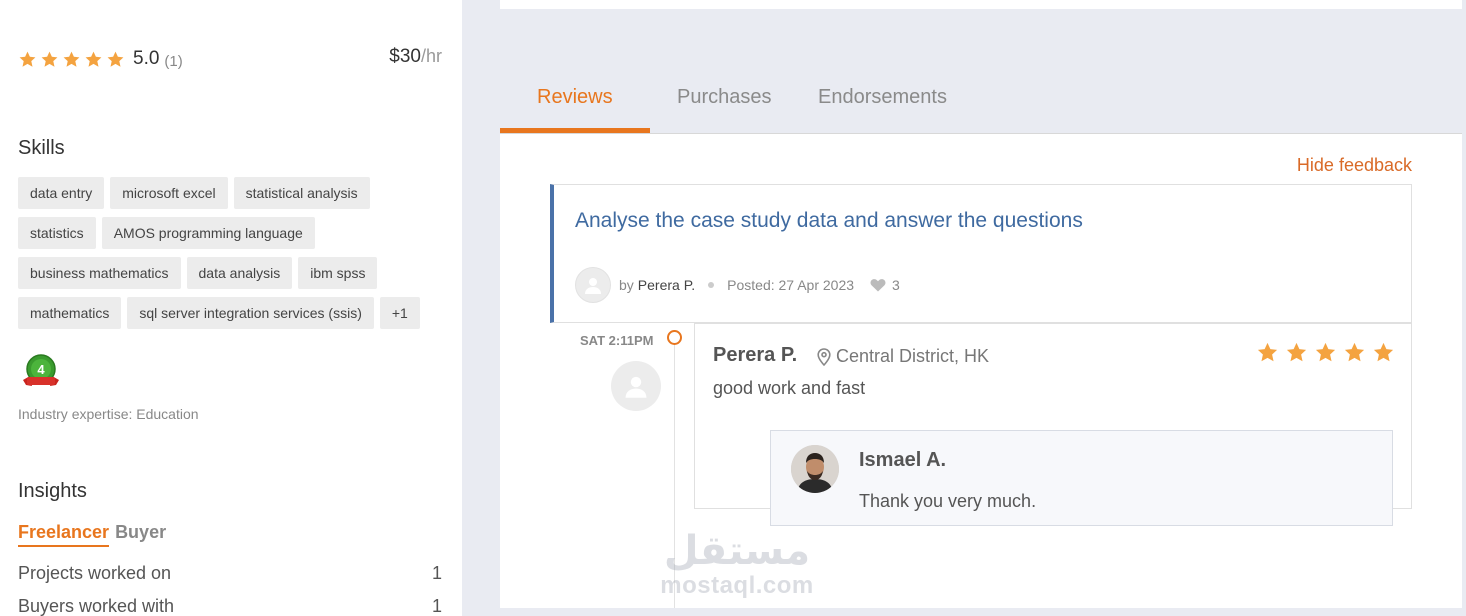 The width and height of the screenshot is (1466, 616). I want to click on review-text: good work and fast, so click(789, 388).